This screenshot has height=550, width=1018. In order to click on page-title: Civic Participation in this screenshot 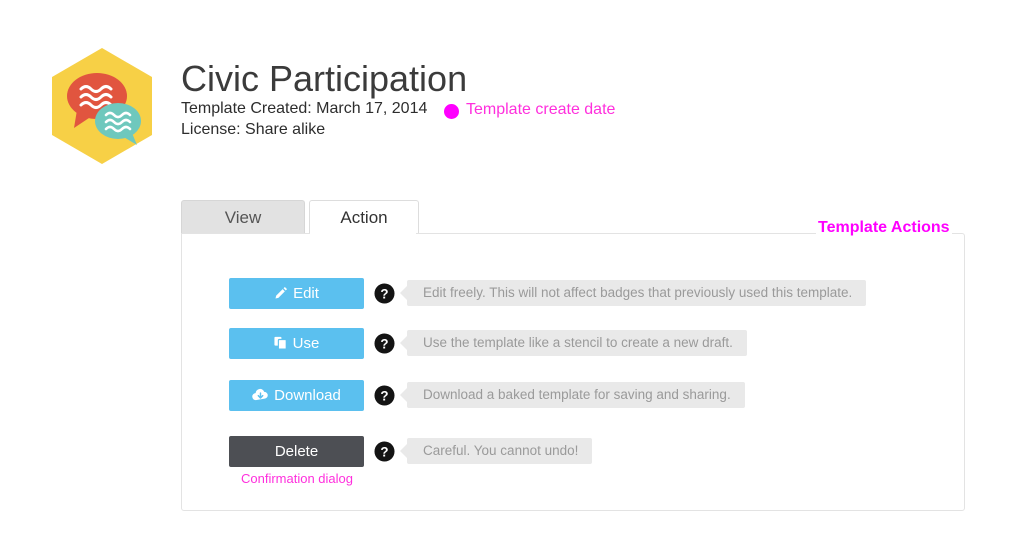, I will do `click(324, 78)`.